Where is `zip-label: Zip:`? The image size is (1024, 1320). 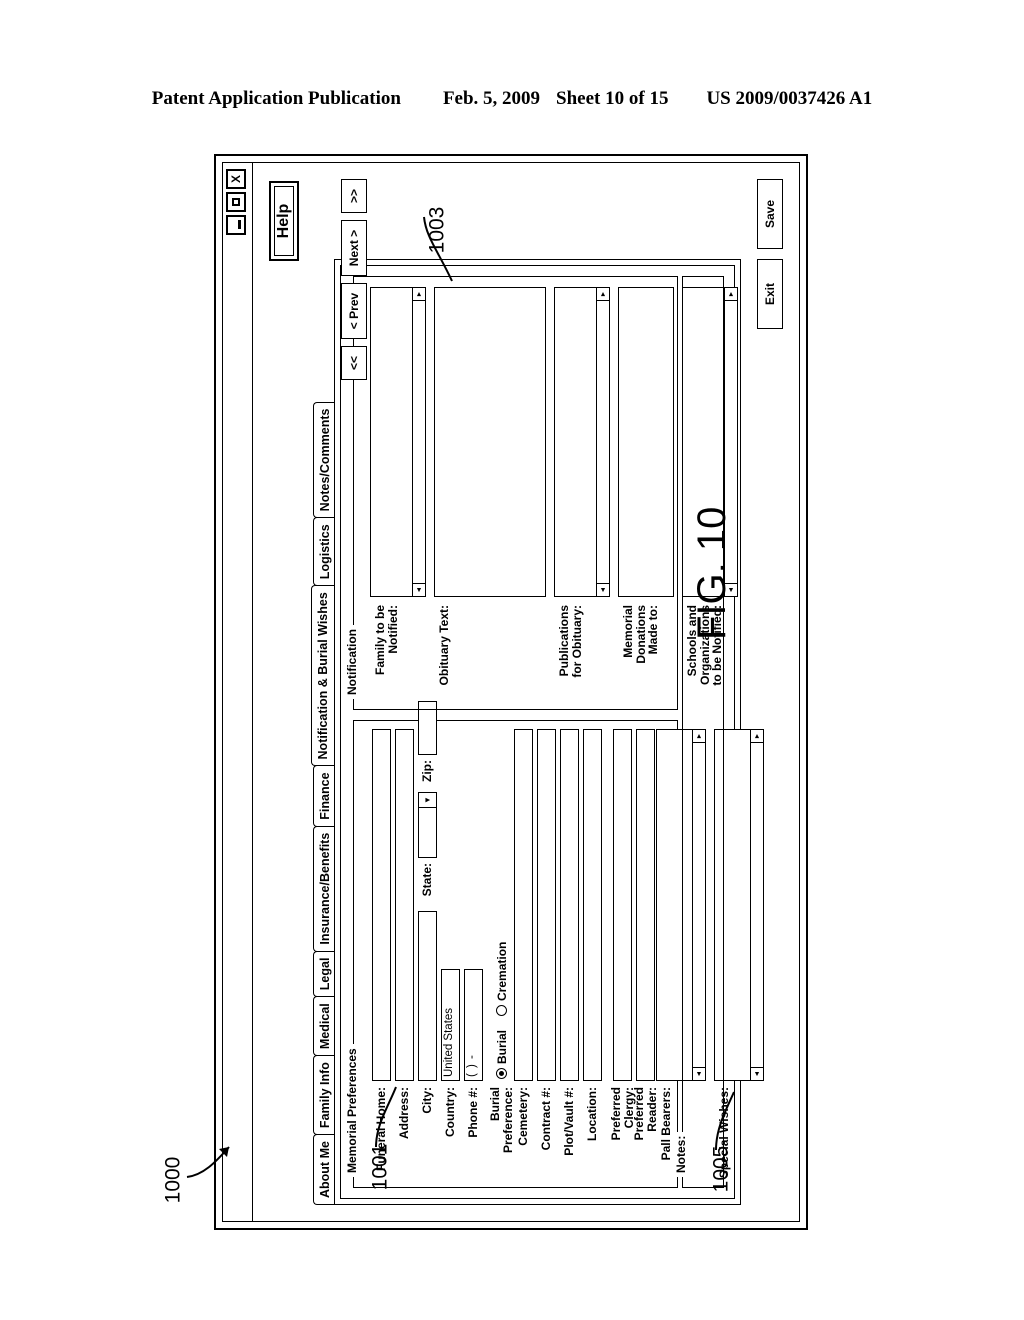
zip-label: Zip: is located at coordinates (427, 771).